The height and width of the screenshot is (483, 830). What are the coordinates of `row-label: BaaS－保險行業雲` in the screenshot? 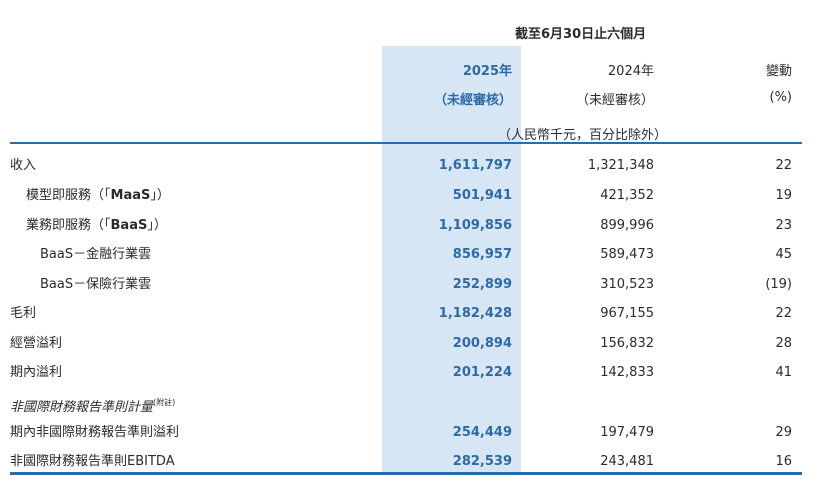 It's located at (96, 284).